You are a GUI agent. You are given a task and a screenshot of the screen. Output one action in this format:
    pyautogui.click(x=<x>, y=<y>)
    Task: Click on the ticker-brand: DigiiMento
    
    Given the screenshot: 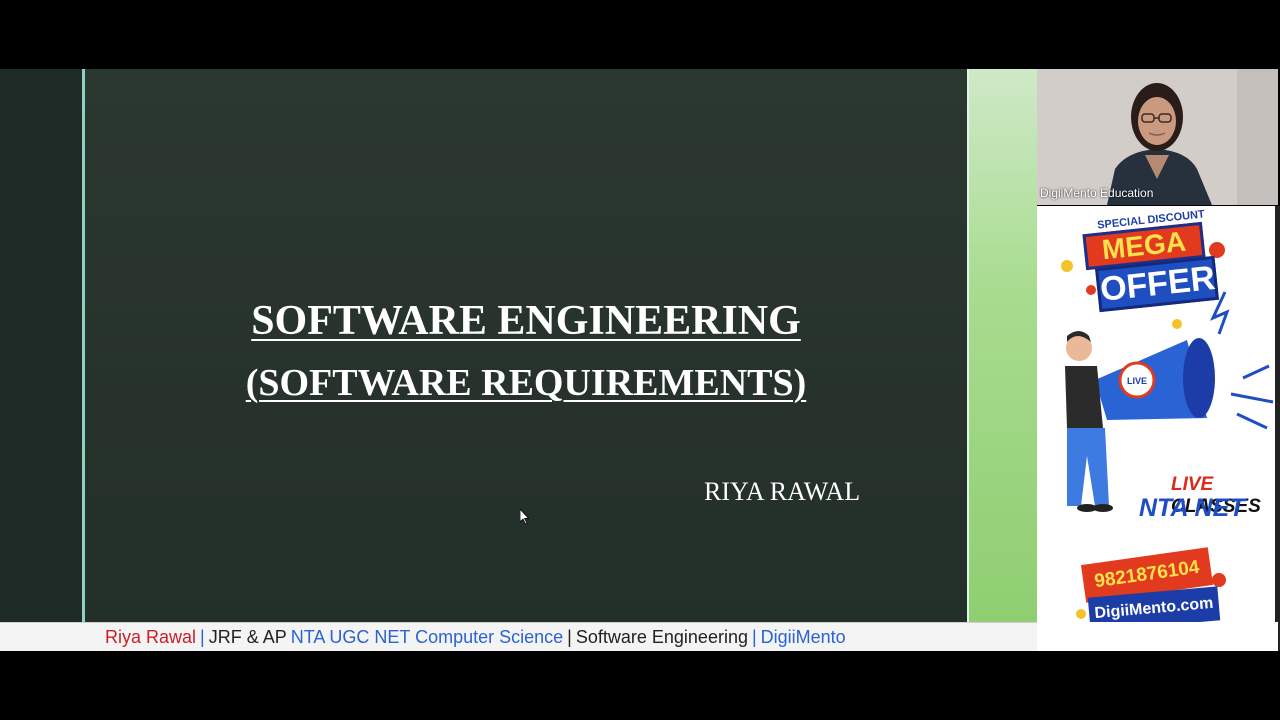 What is the action you would take?
    pyautogui.click(x=803, y=636)
    